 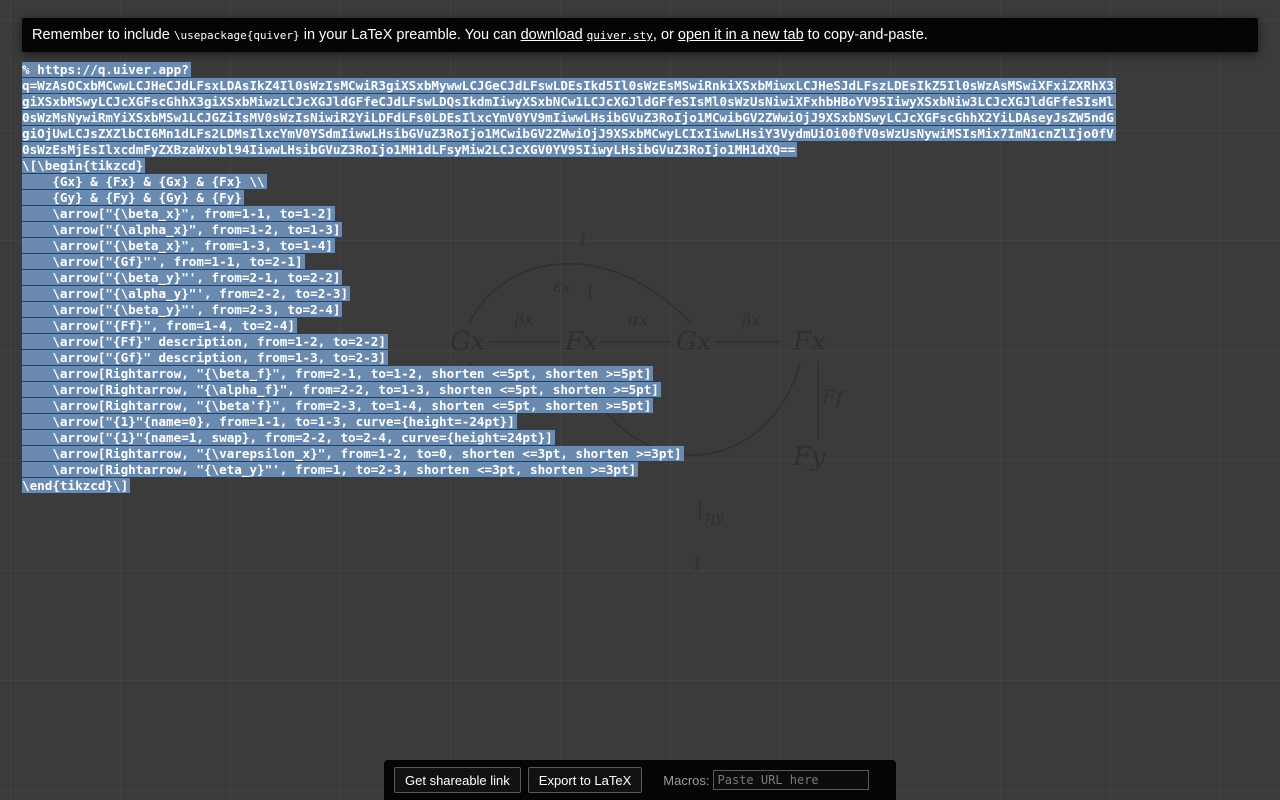 What do you see at coordinates (84, 165) in the screenshot?
I see `code-line: \[\begin{tikzcd}` at bounding box center [84, 165].